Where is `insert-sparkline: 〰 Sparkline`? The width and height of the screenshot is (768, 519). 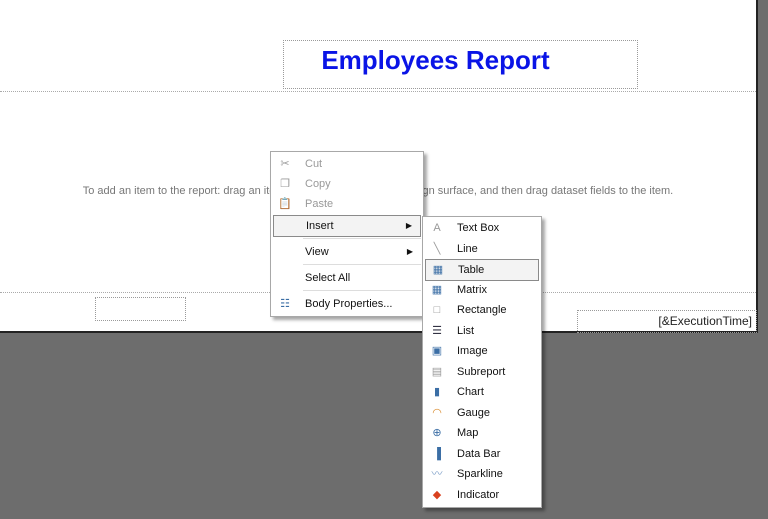 insert-sparkline: 〰 Sparkline is located at coordinates (482, 474).